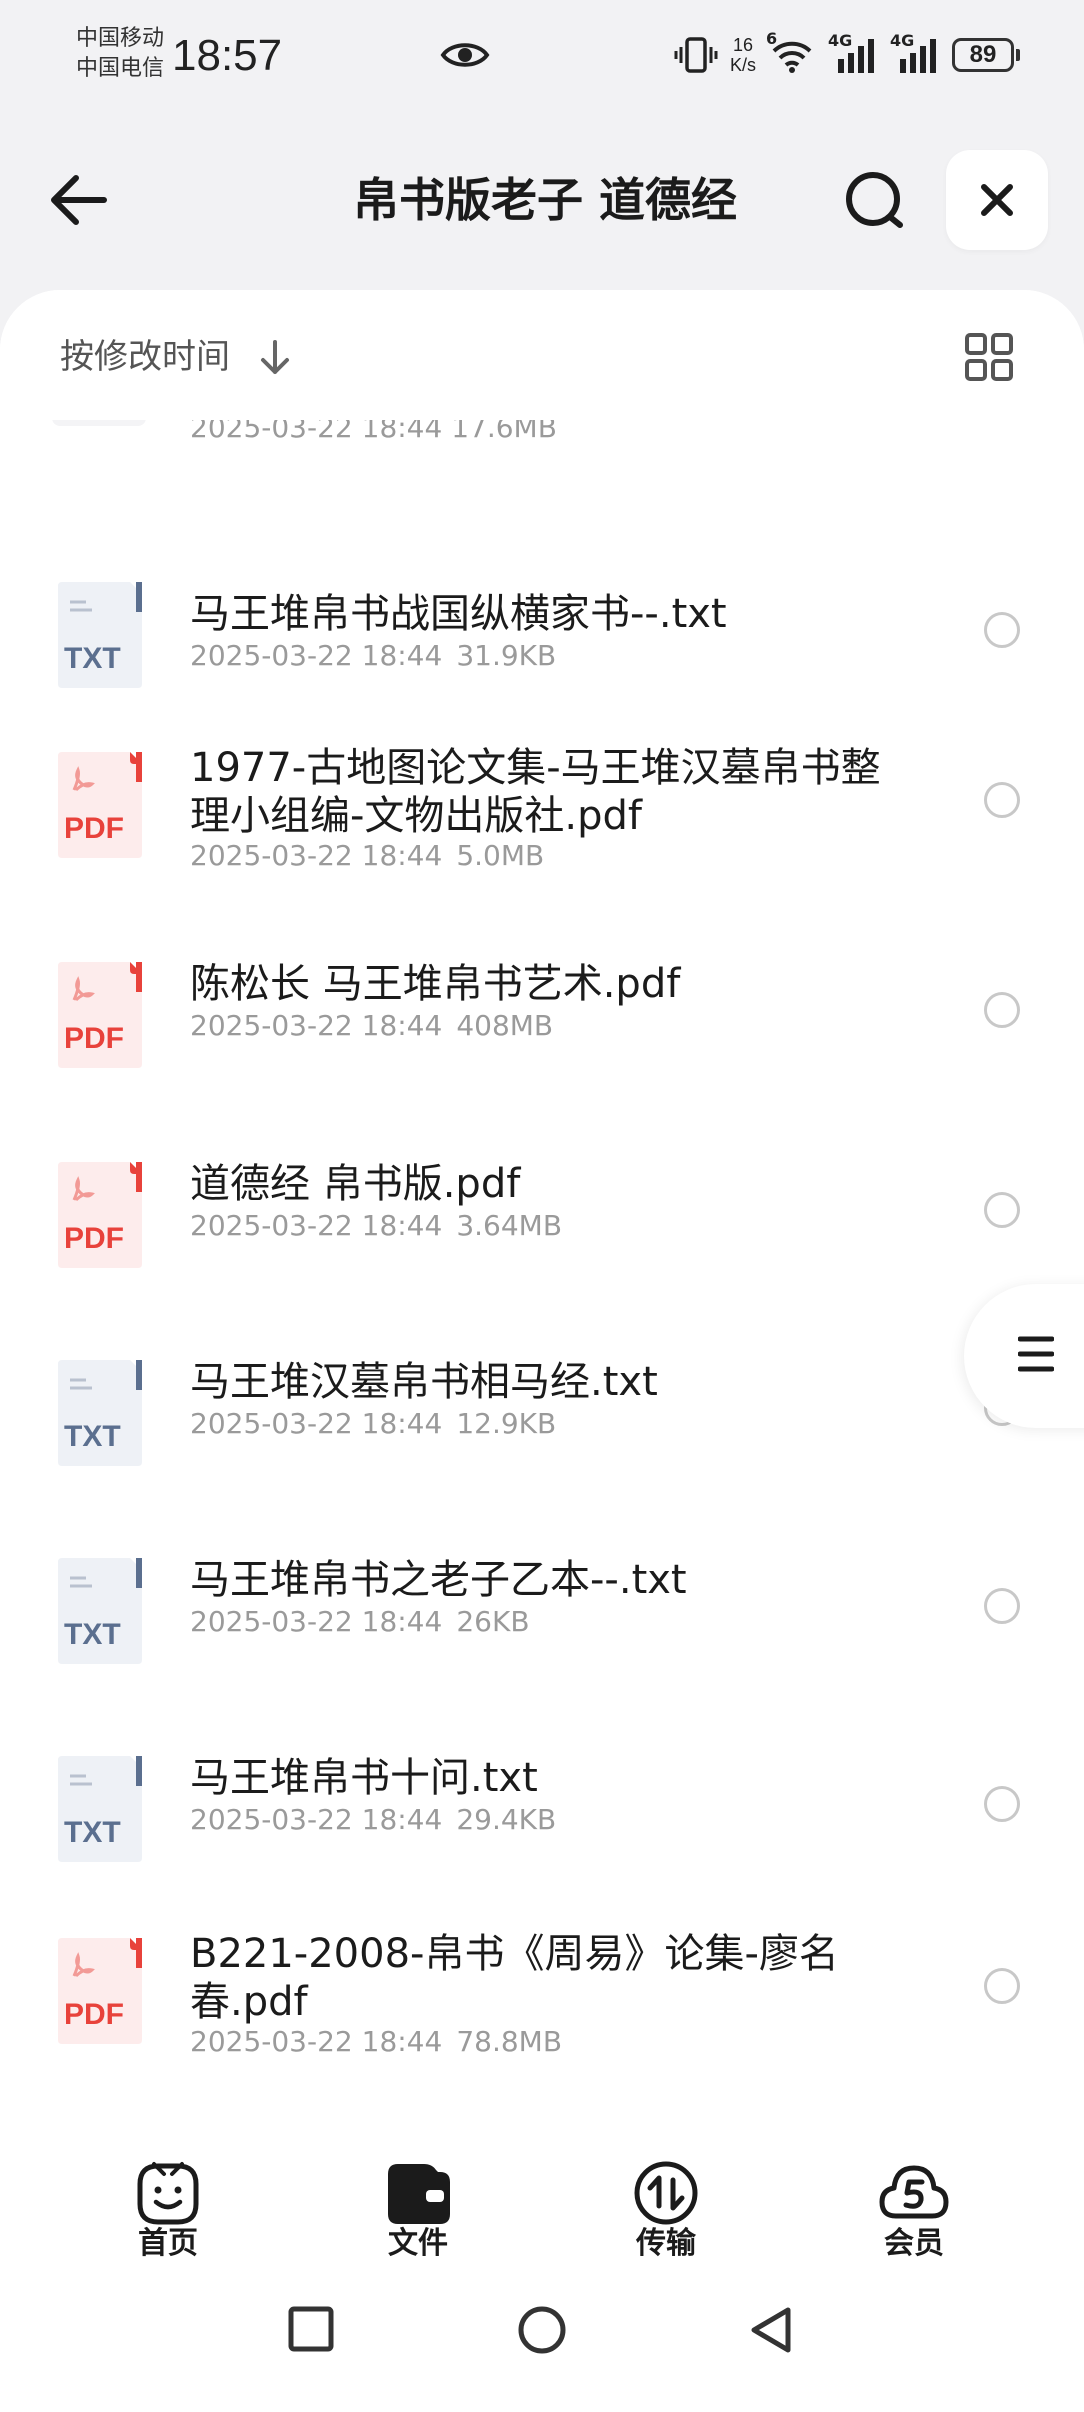 The height and width of the screenshot is (2412, 1084). Describe the element at coordinates (465, 55) in the screenshot. I see `eye-icon` at that location.